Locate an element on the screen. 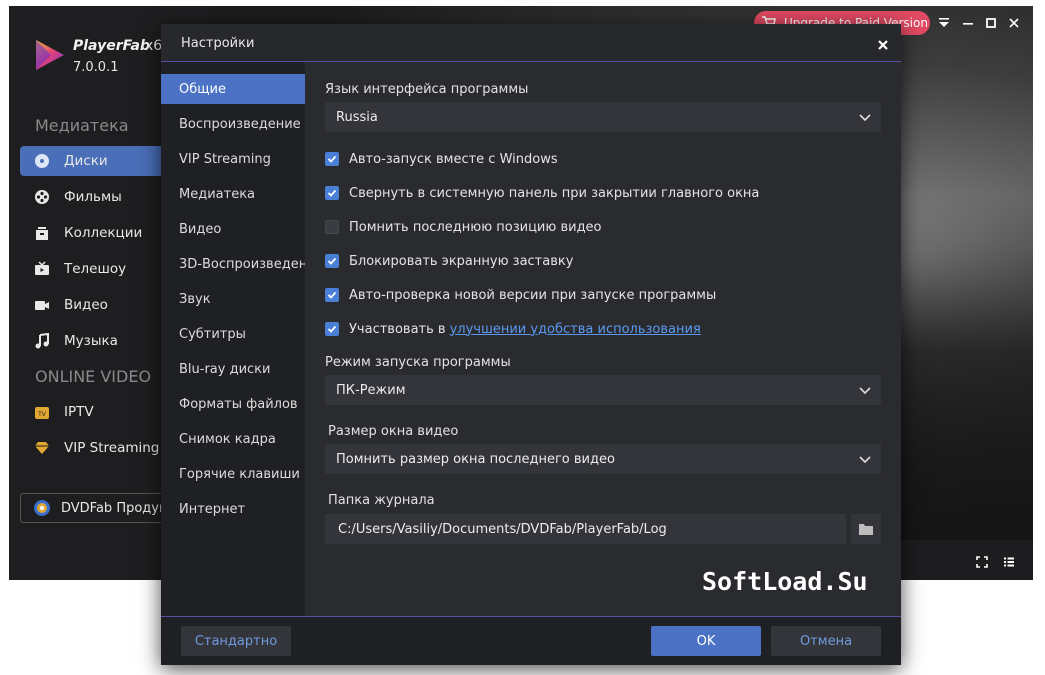 The image size is (1045, 675). autostart-checkbox-row: Авто-запуск вместе с Windows is located at coordinates (441, 159).